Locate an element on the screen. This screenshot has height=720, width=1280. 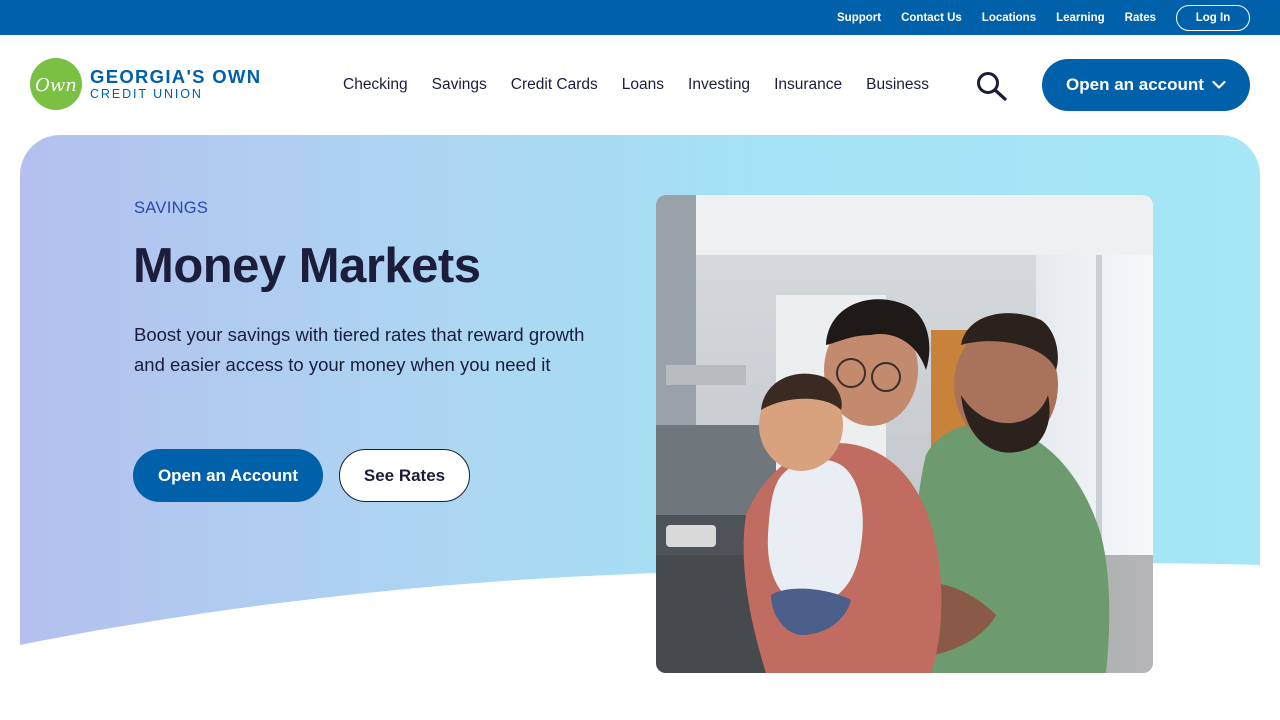
search-icon is located at coordinates (992, 86).